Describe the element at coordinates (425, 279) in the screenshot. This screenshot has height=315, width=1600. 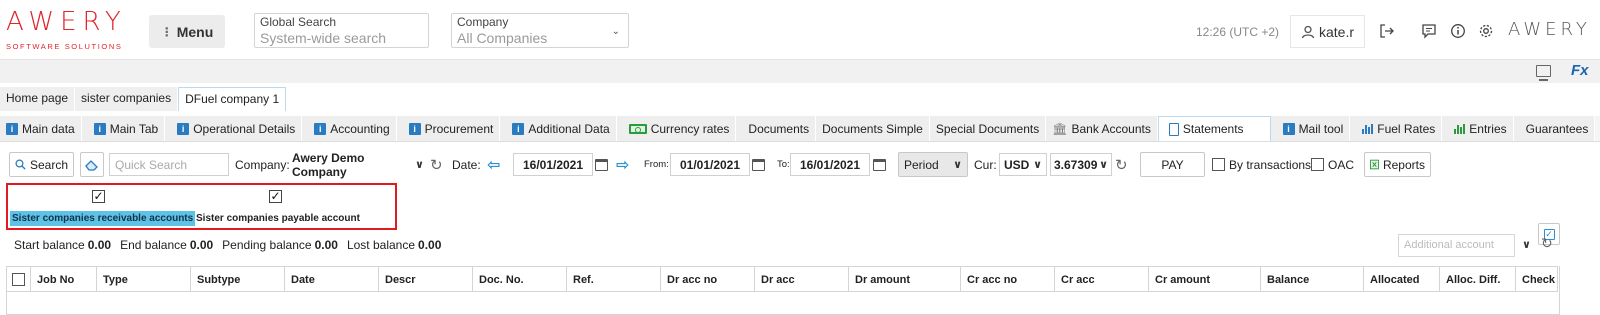
I see `column-header: Descr` at that location.